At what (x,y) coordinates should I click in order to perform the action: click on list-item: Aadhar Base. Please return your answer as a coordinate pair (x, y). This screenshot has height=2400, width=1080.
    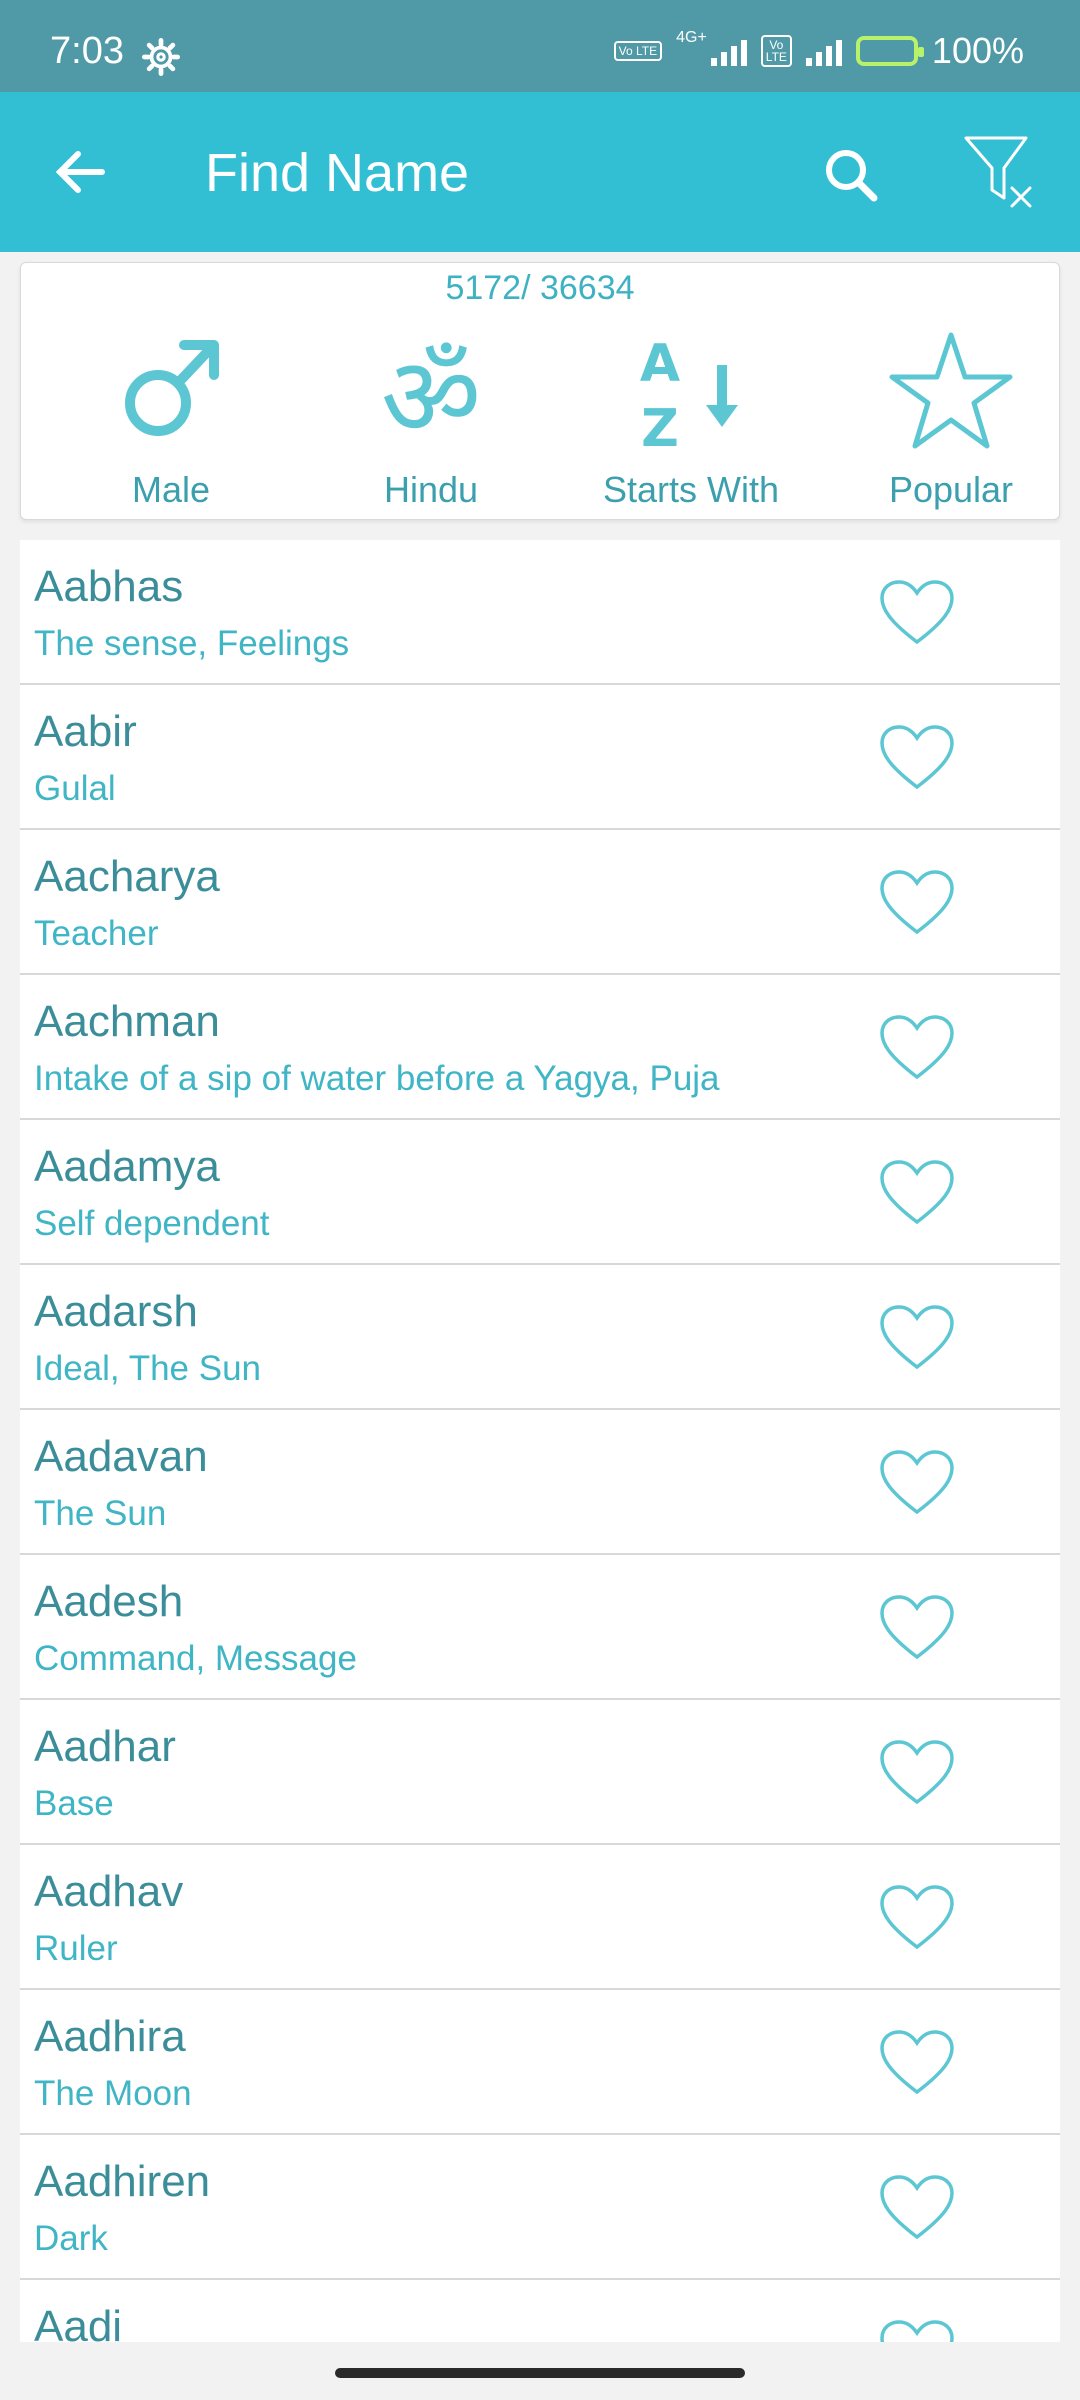
    Looking at the image, I should click on (540, 1772).